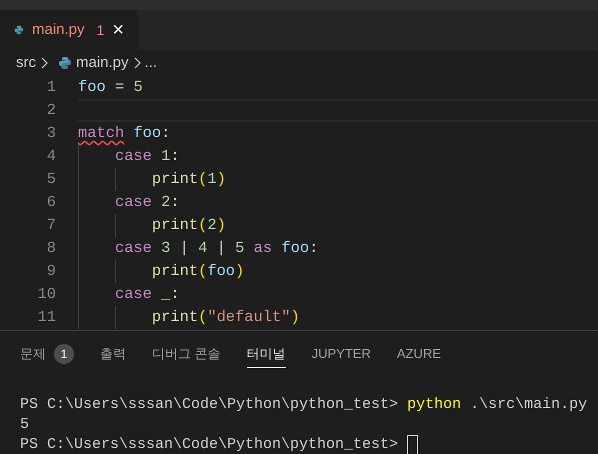  I want to click on panel-tab: AZURE, so click(418, 354).